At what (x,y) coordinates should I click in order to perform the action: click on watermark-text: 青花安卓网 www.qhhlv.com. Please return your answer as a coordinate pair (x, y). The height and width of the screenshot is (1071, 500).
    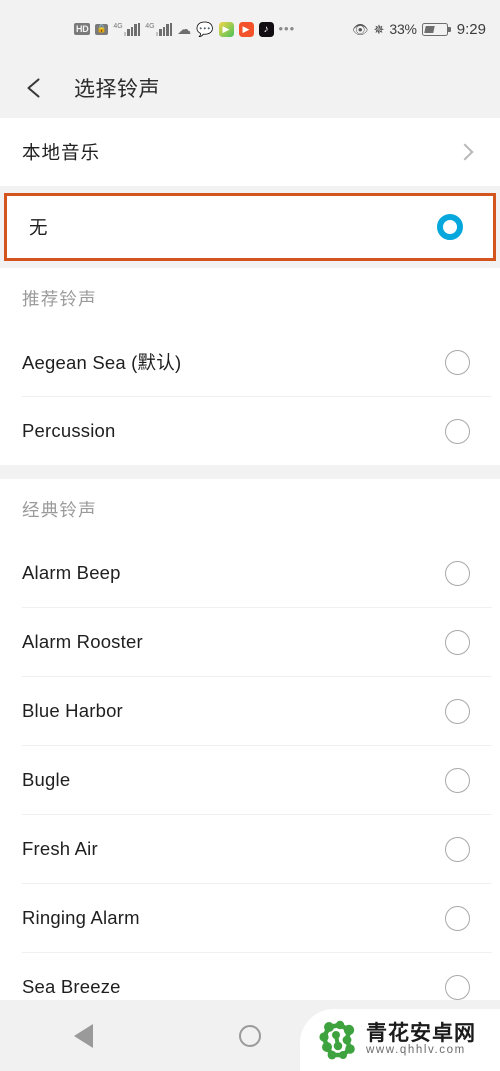
    Looking at the image, I should click on (421, 1040).